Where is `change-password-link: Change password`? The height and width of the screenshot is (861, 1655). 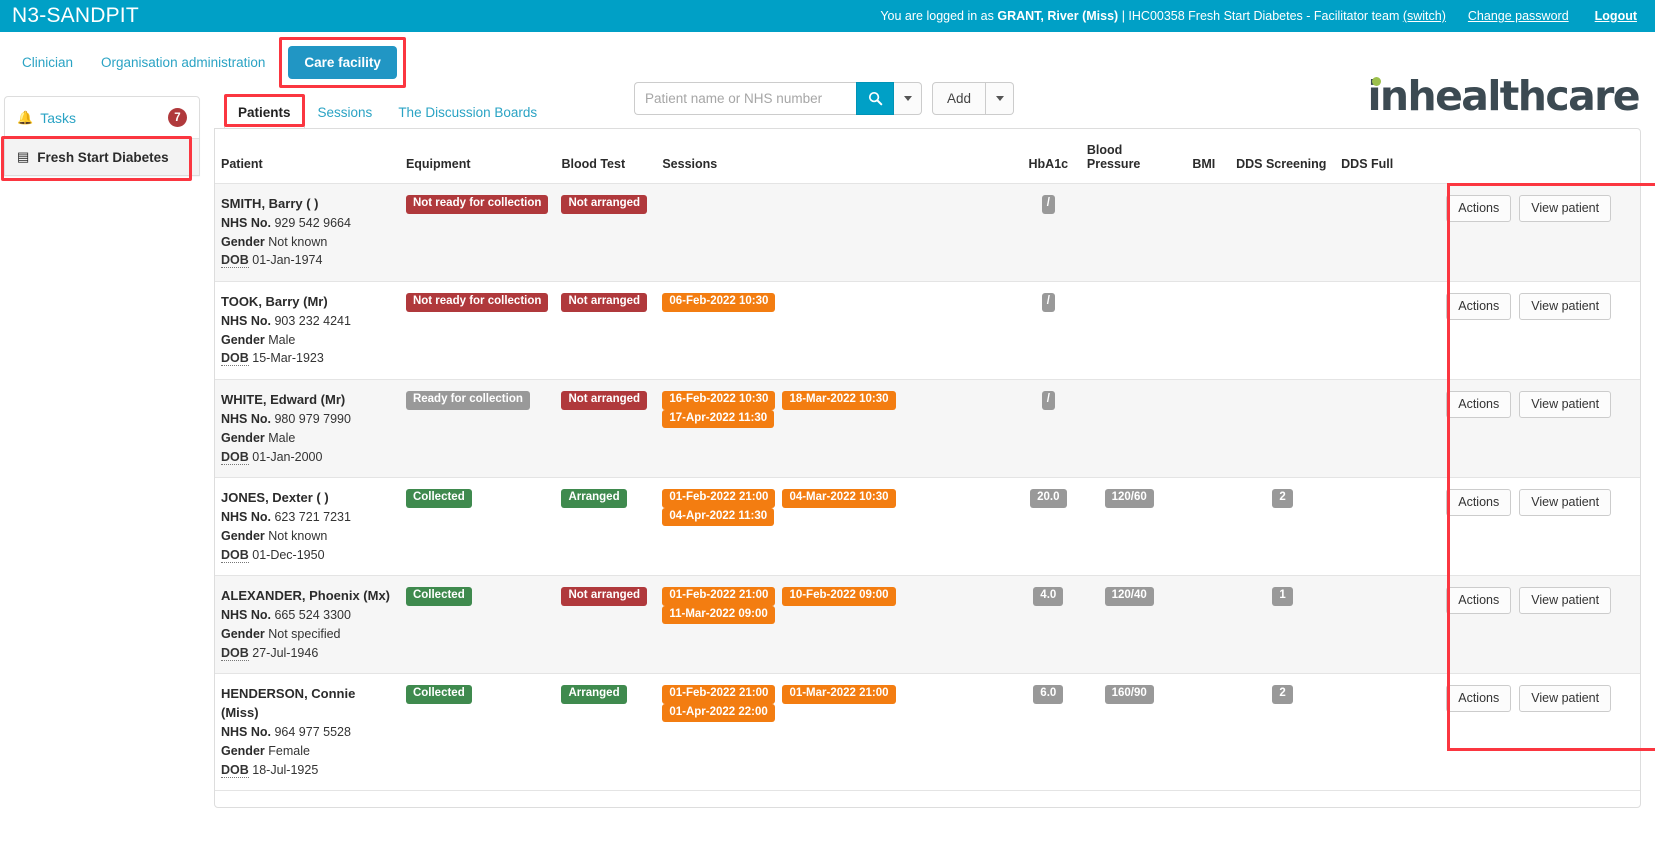 change-password-link: Change password is located at coordinates (1518, 16).